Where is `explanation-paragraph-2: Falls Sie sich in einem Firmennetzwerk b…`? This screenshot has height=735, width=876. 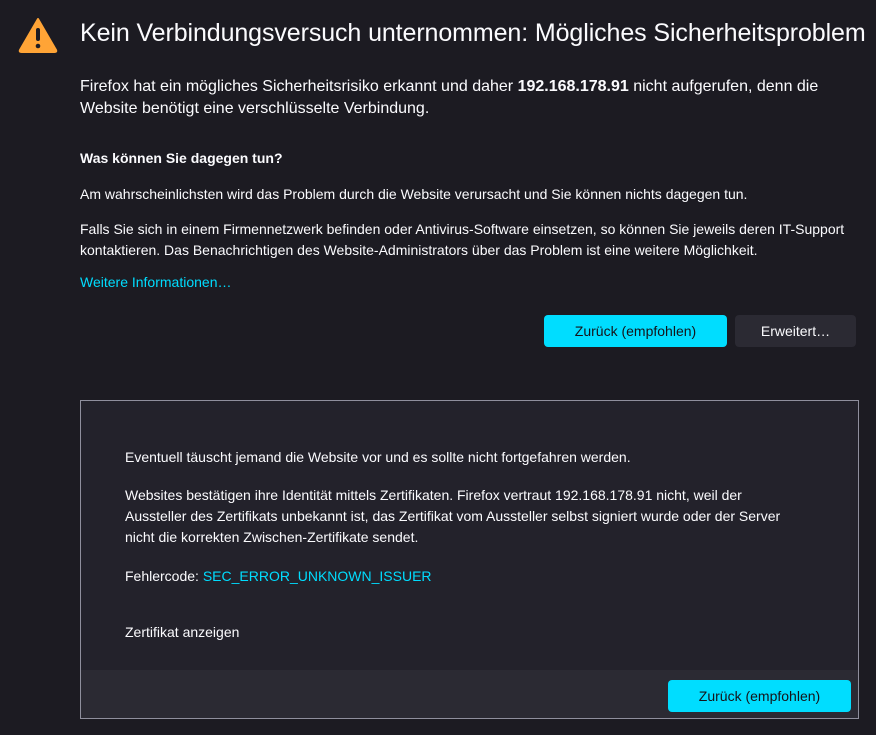 explanation-paragraph-2: Falls Sie sich in einem Firmennetzwerk b… is located at coordinates (462, 239).